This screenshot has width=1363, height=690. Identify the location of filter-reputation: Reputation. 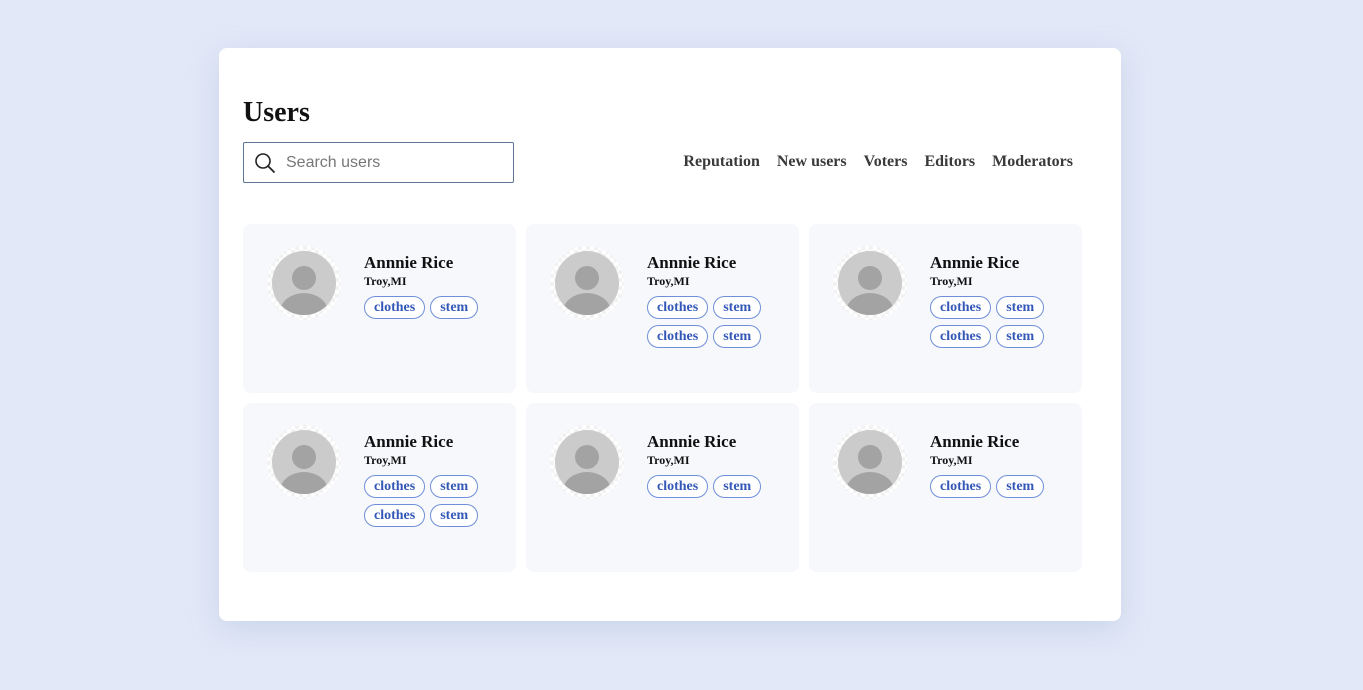
(721, 162).